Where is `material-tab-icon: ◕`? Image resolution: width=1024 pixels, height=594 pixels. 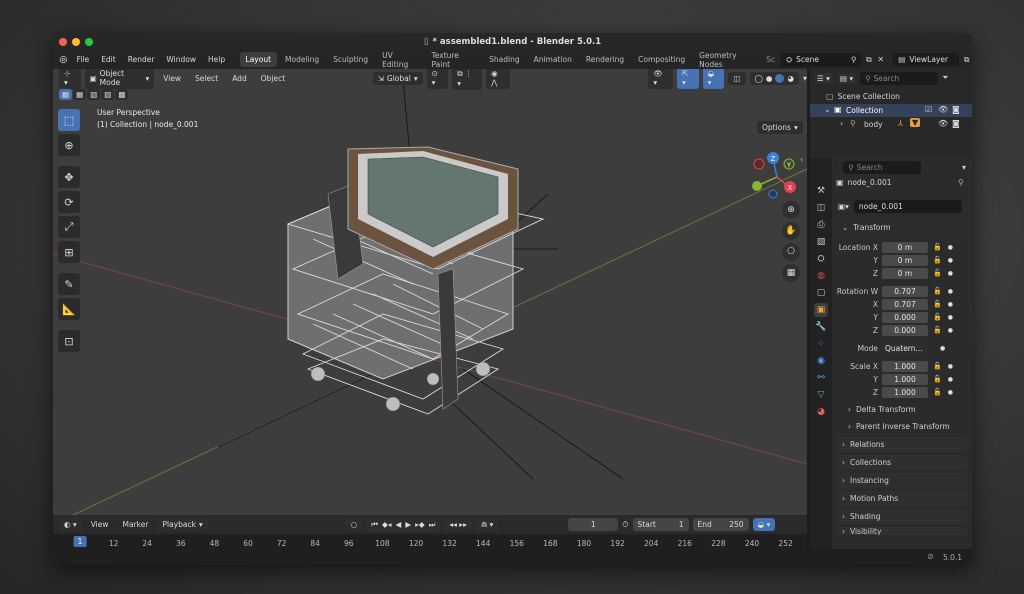
material-tab-icon: ◕ is located at coordinates (821, 412).